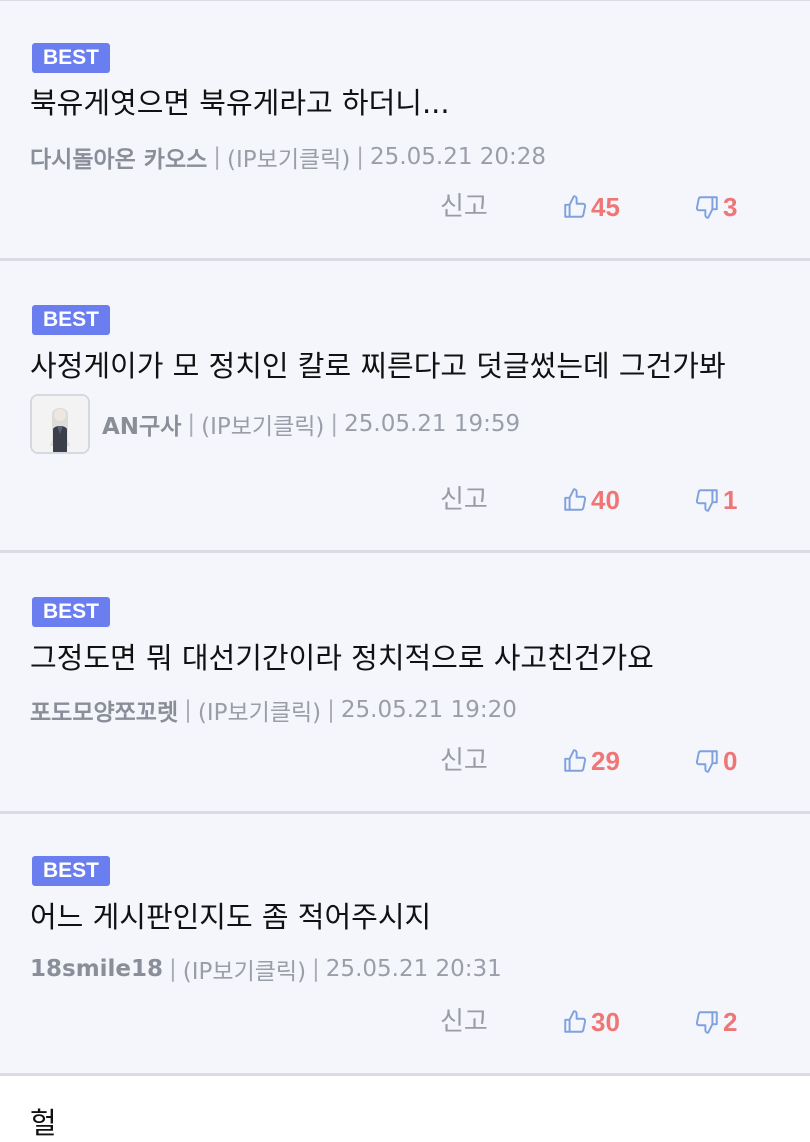  I want to click on comment-meta: 포도모양쪼꼬렛 | (IP보기클릭) | 25.05.21 19:20, so click(273, 710).